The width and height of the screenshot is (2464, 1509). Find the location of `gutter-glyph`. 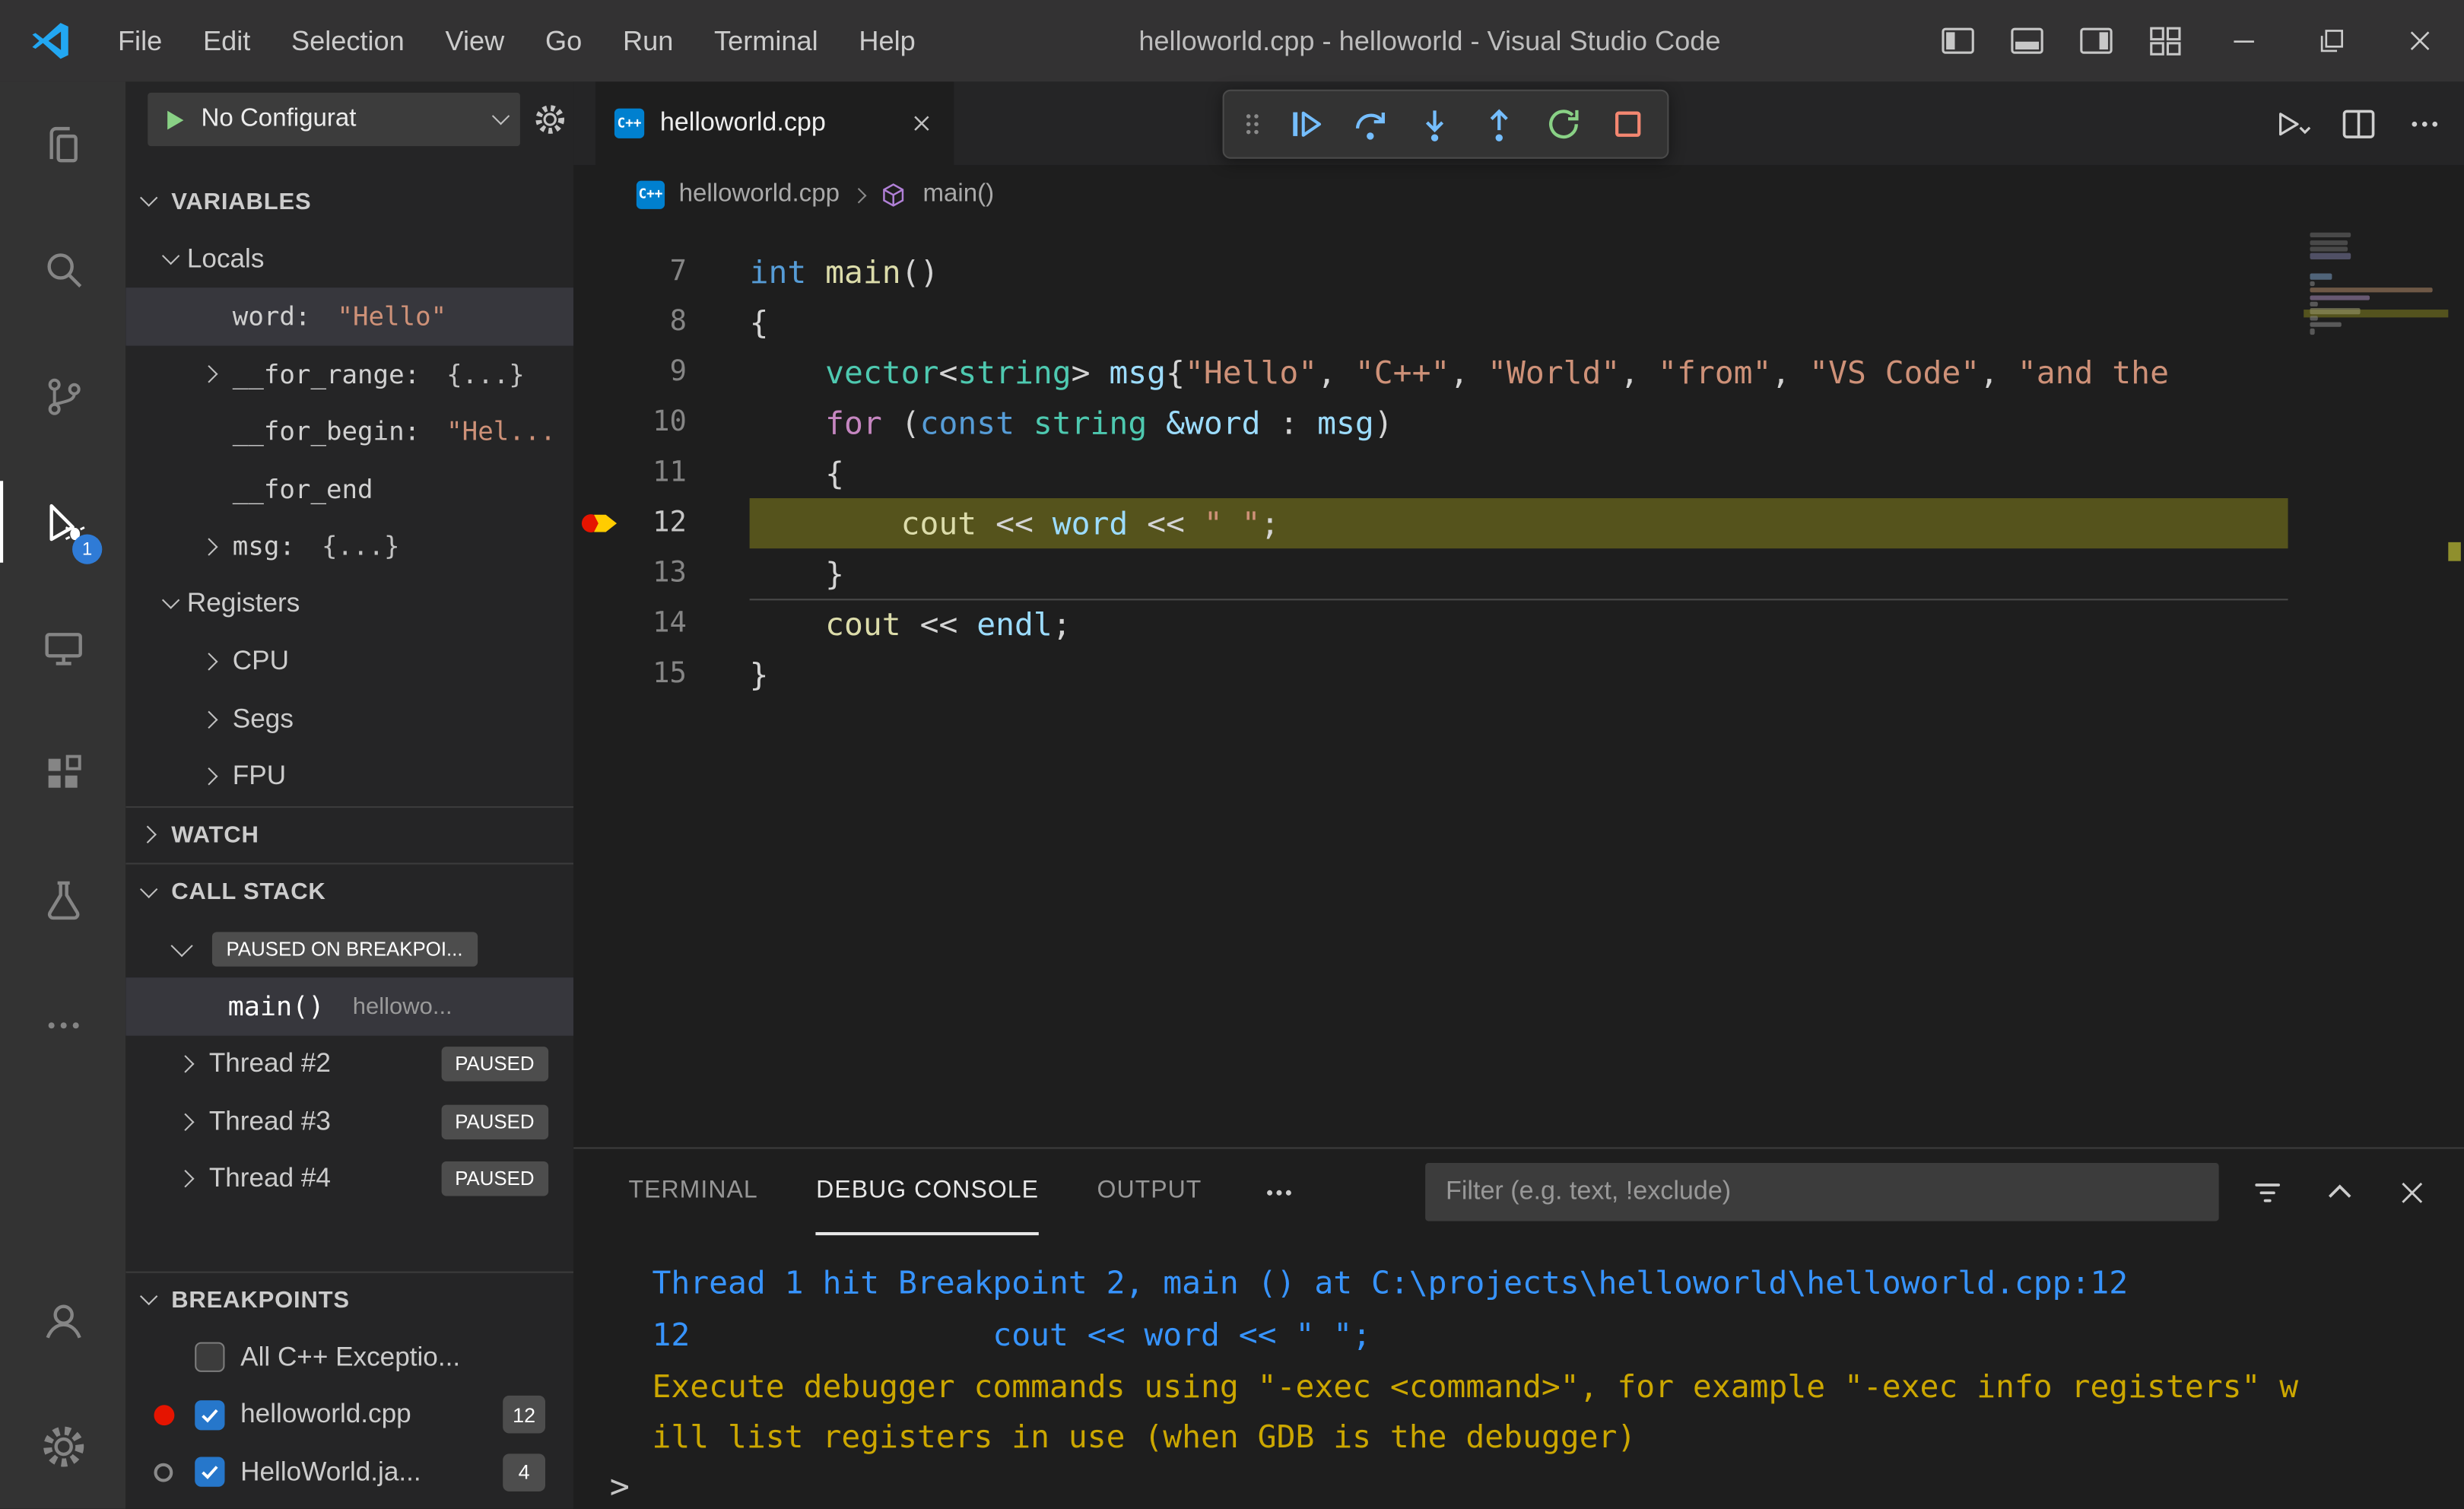

gutter-glyph is located at coordinates (598, 423).